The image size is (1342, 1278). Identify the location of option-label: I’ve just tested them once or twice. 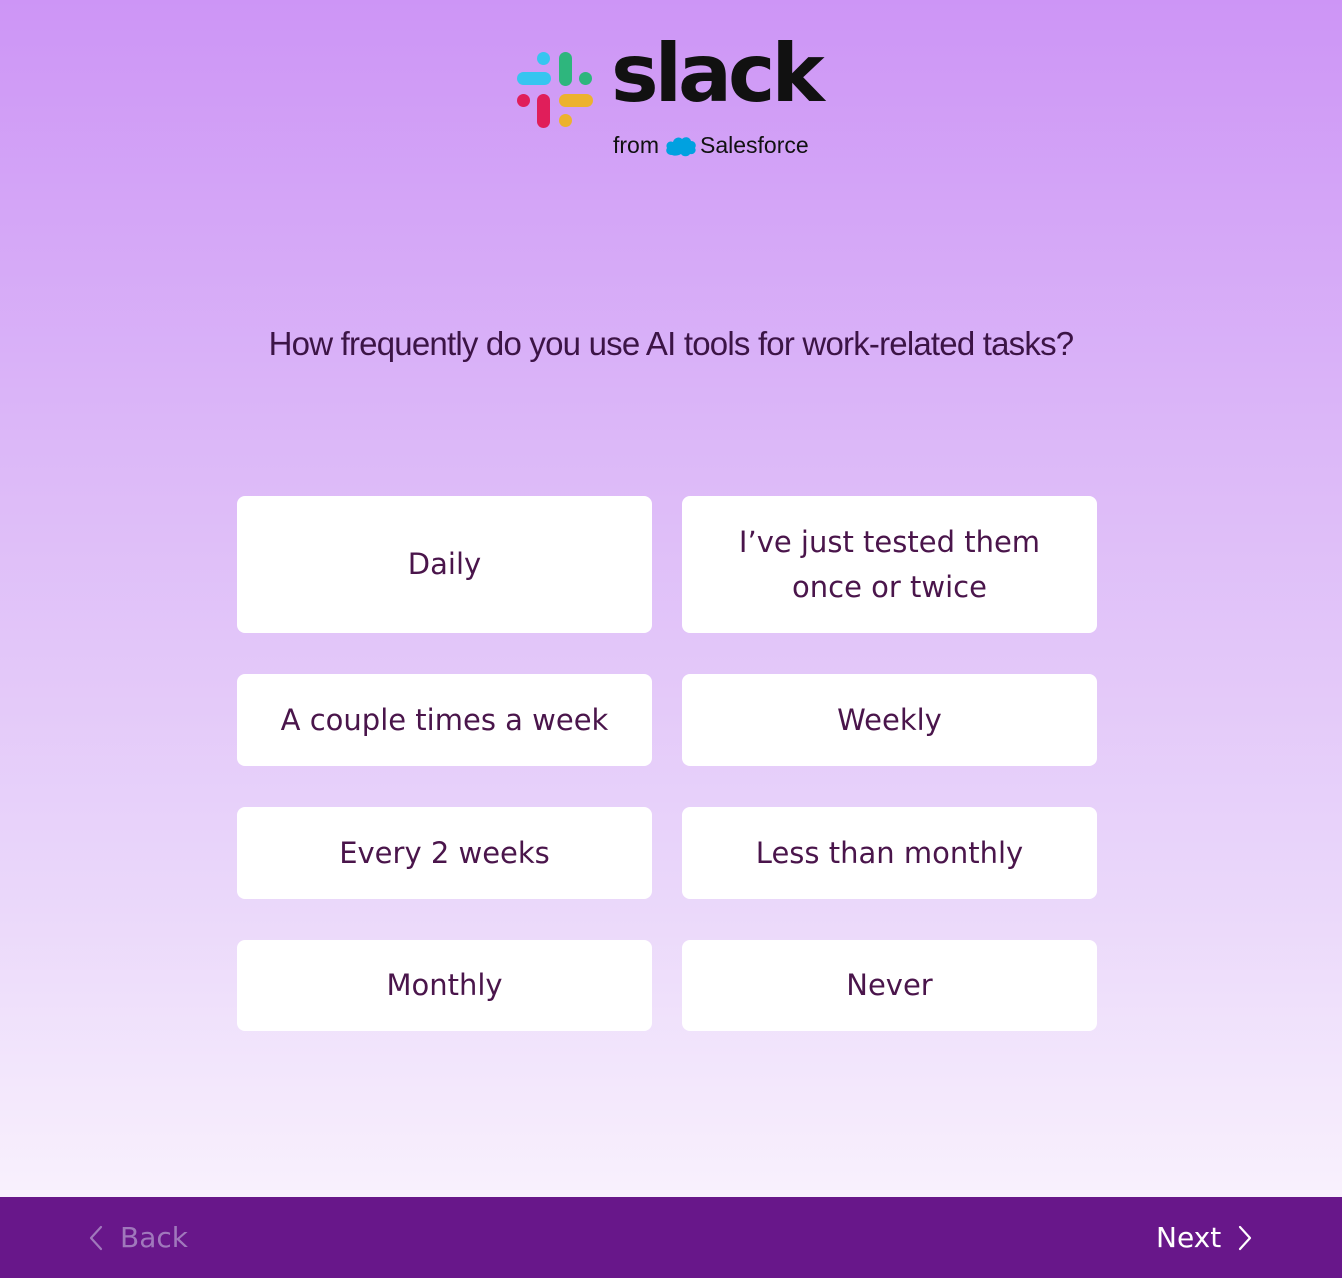
(889, 564).